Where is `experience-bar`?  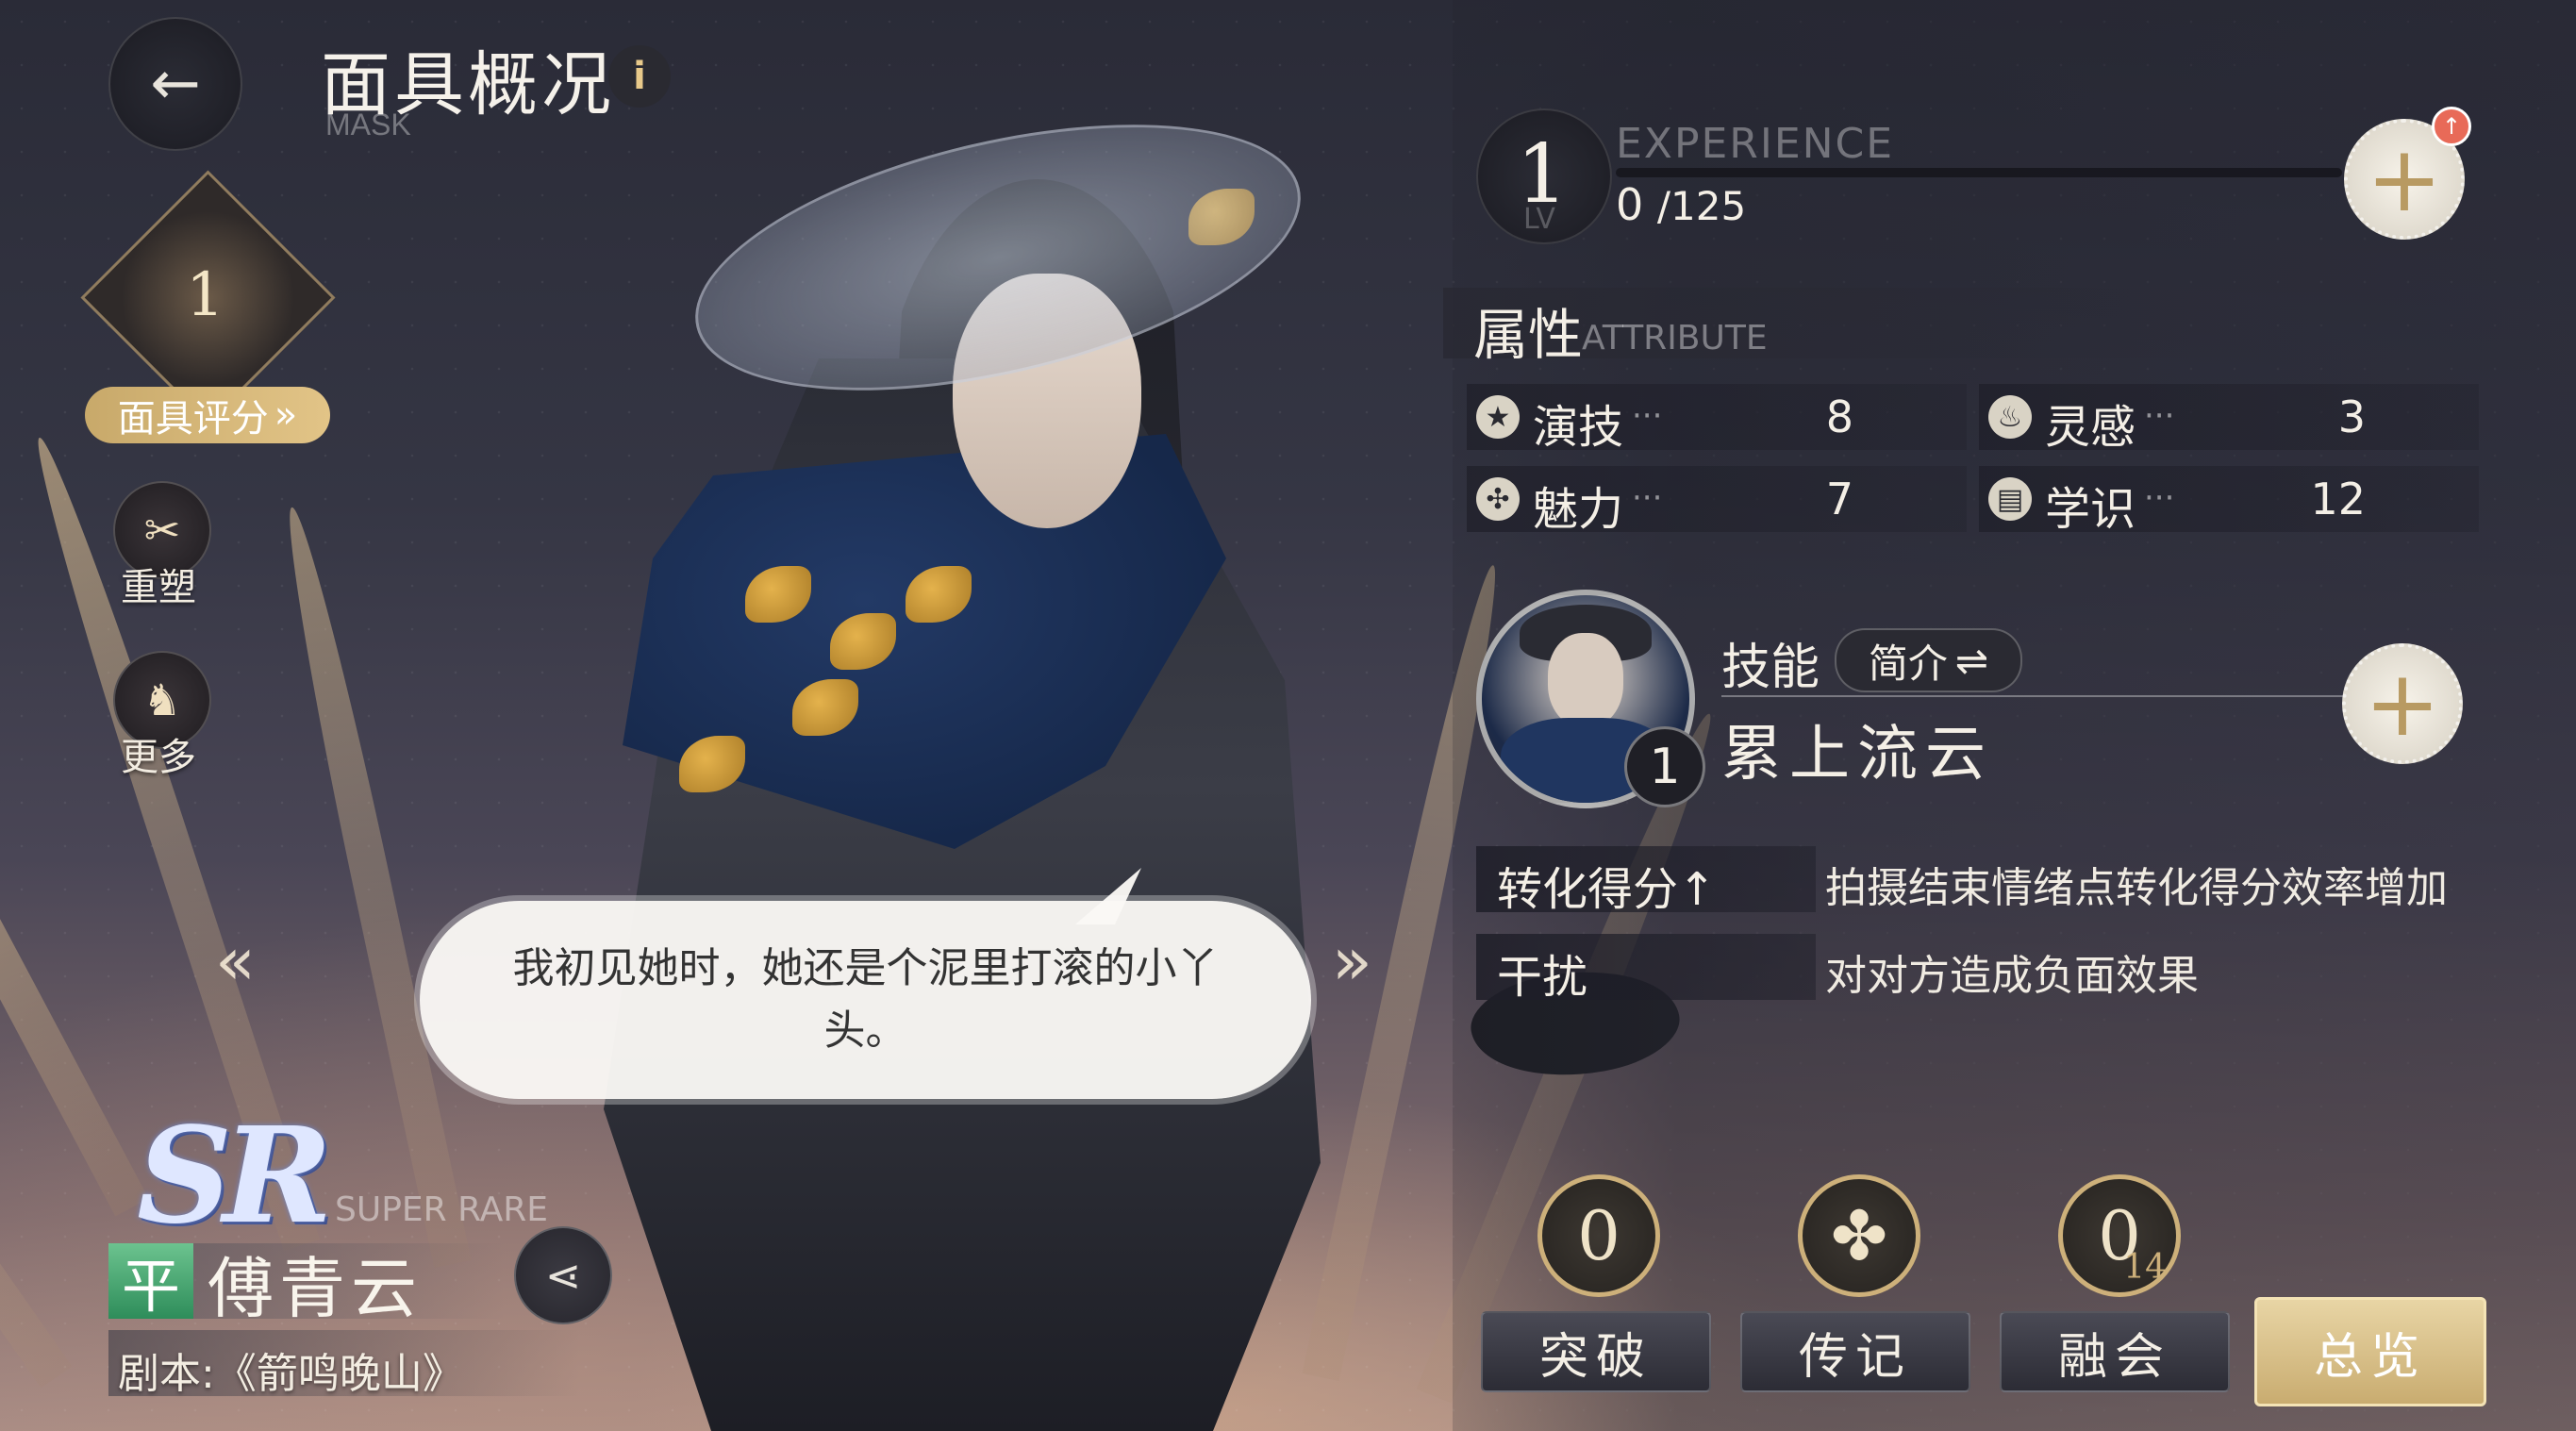 experience-bar is located at coordinates (1979, 172).